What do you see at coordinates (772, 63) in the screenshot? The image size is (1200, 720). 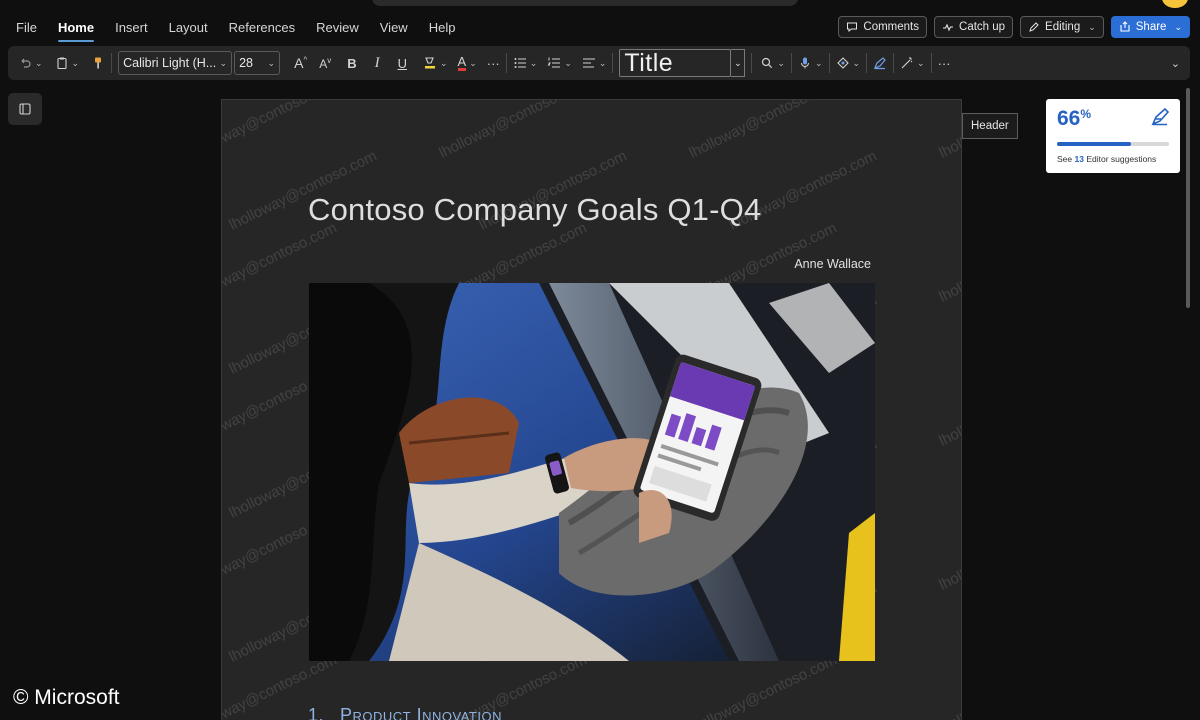 I see `find-button: ⌄` at bounding box center [772, 63].